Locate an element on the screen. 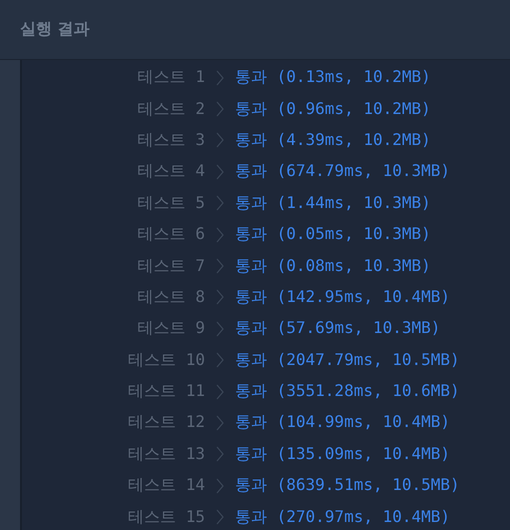 The image size is (510, 530). test-label: 테스트 3 is located at coordinates (171, 140).